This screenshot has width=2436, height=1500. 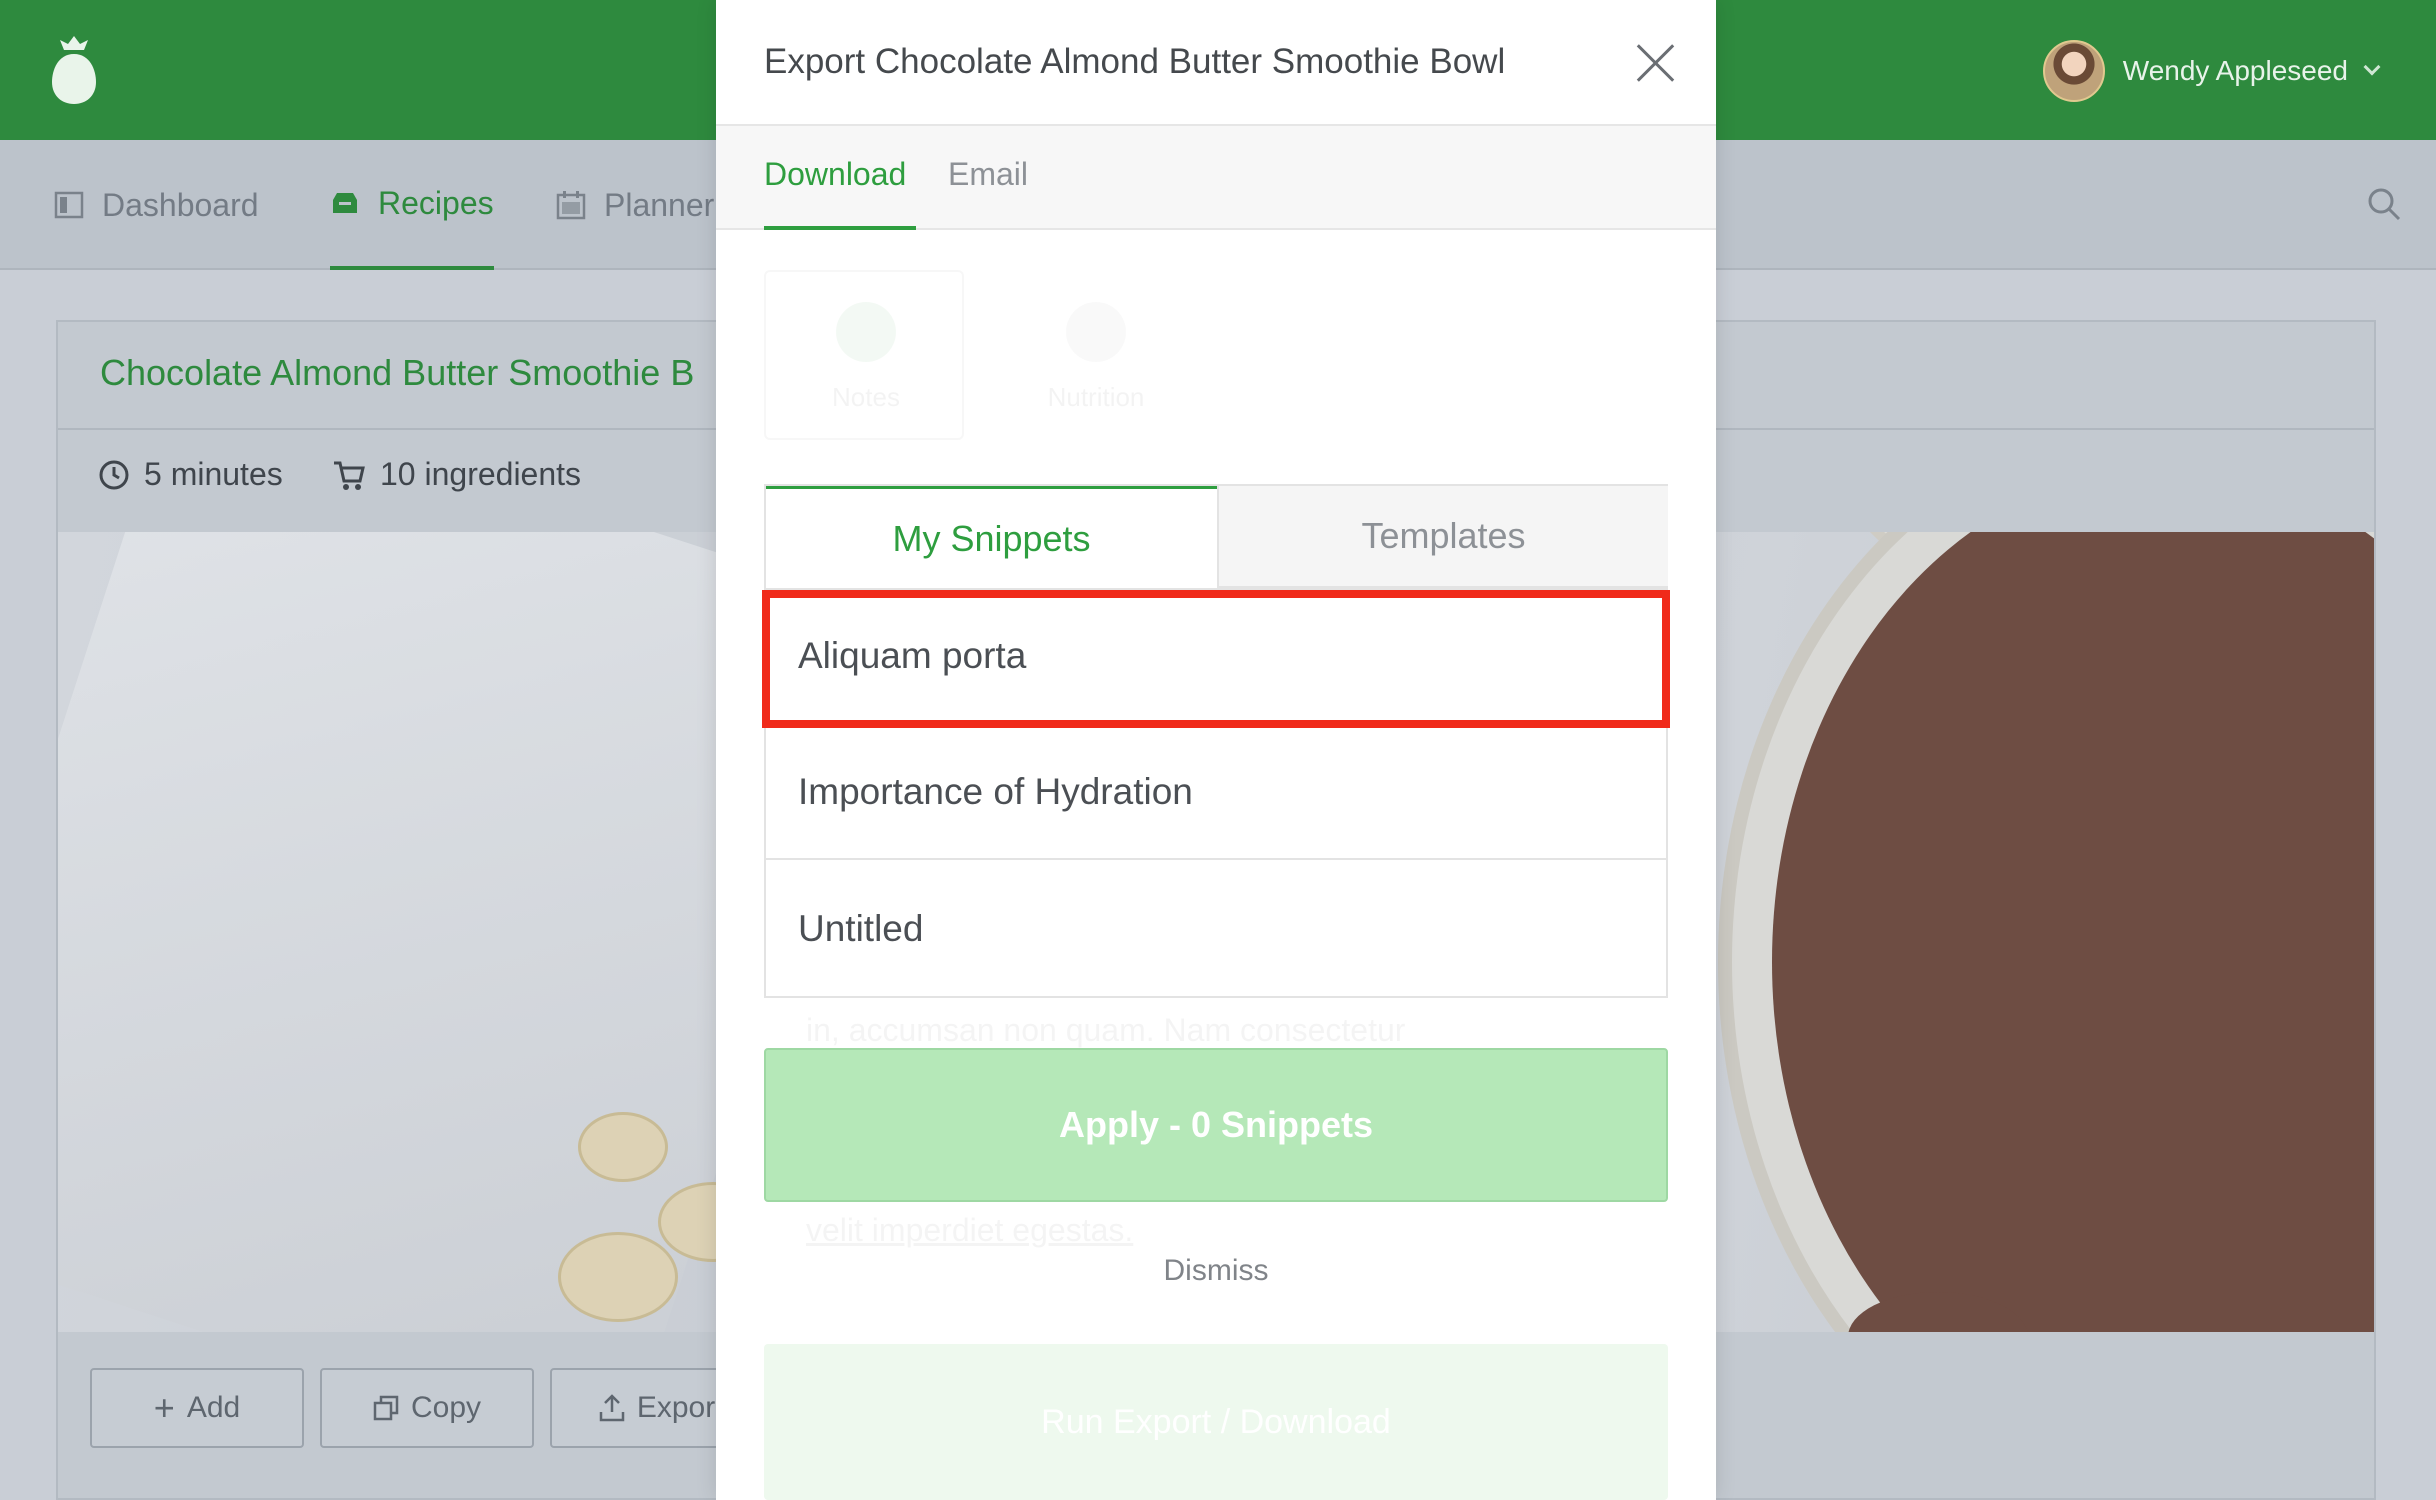 I want to click on nav-dashboard-label: Dashboard, so click(x=180, y=204).